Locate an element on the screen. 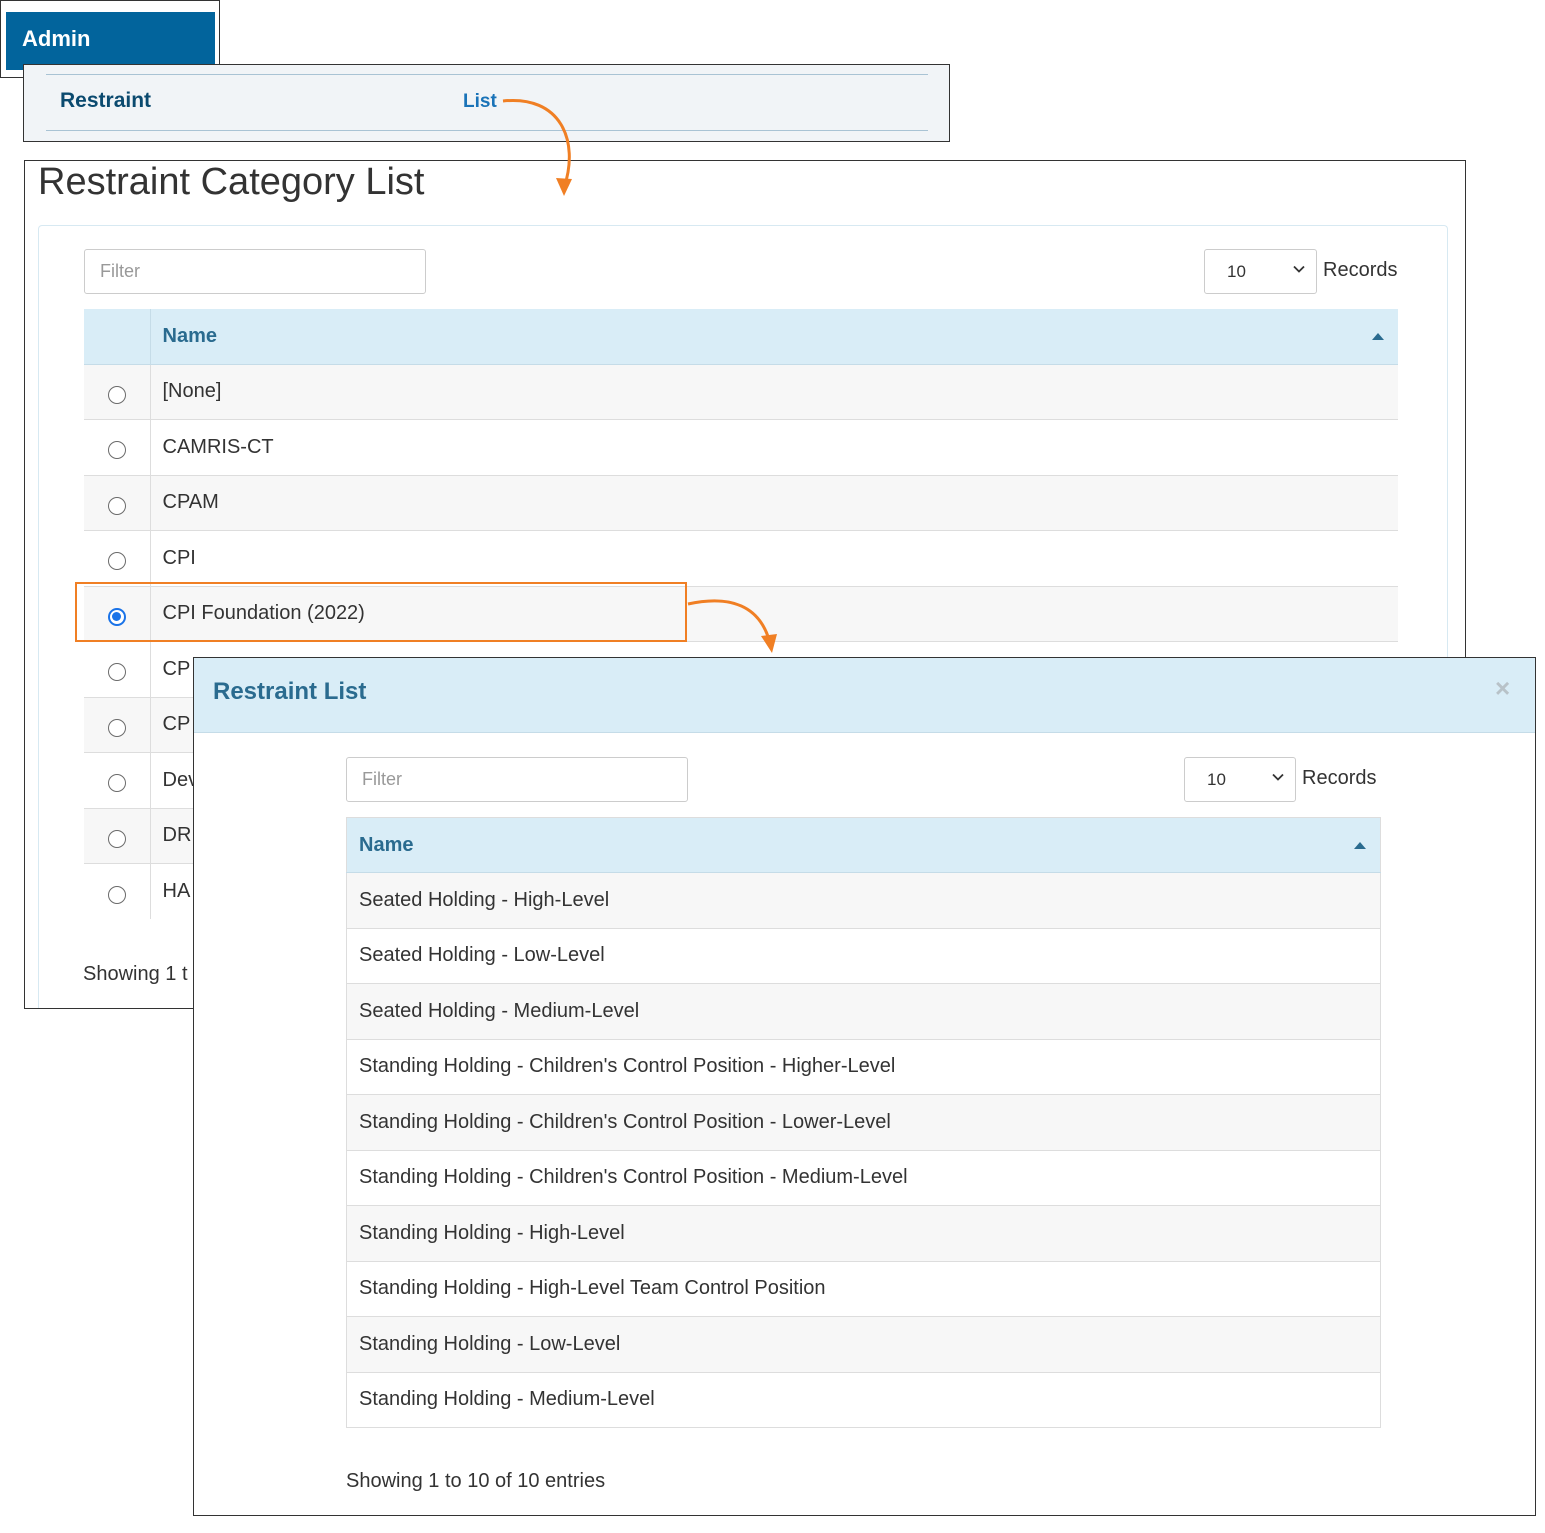 This screenshot has width=1545, height=1533. table-header-row: Name is located at coordinates (863, 845).